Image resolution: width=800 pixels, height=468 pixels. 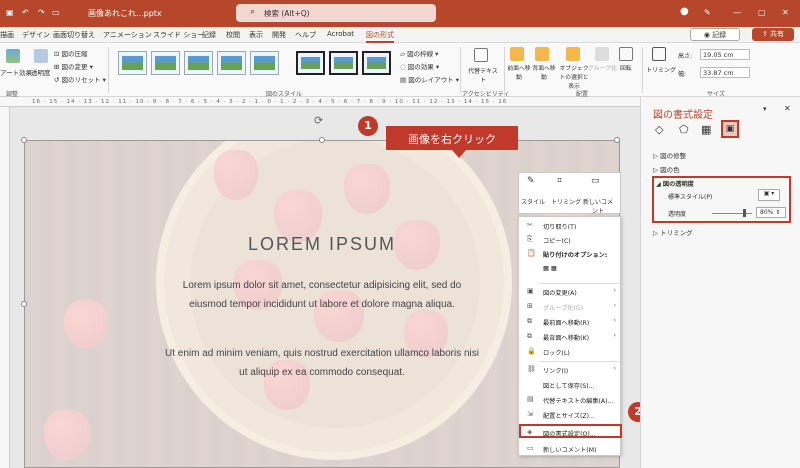 What do you see at coordinates (569, 269) in the screenshot?
I see `paste-option-icons: ▦ ▦` at bounding box center [569, 269].